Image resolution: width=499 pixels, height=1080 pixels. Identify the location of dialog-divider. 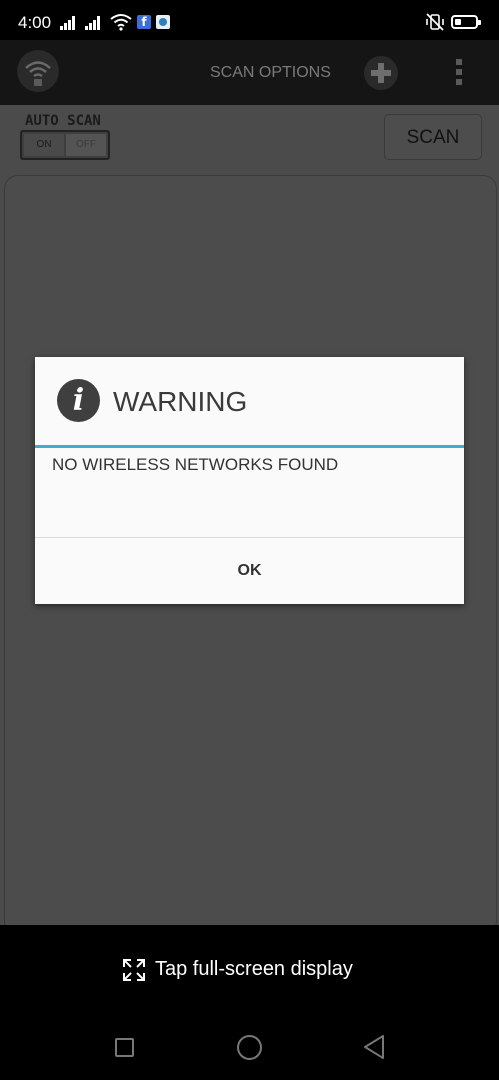
(249, 446).